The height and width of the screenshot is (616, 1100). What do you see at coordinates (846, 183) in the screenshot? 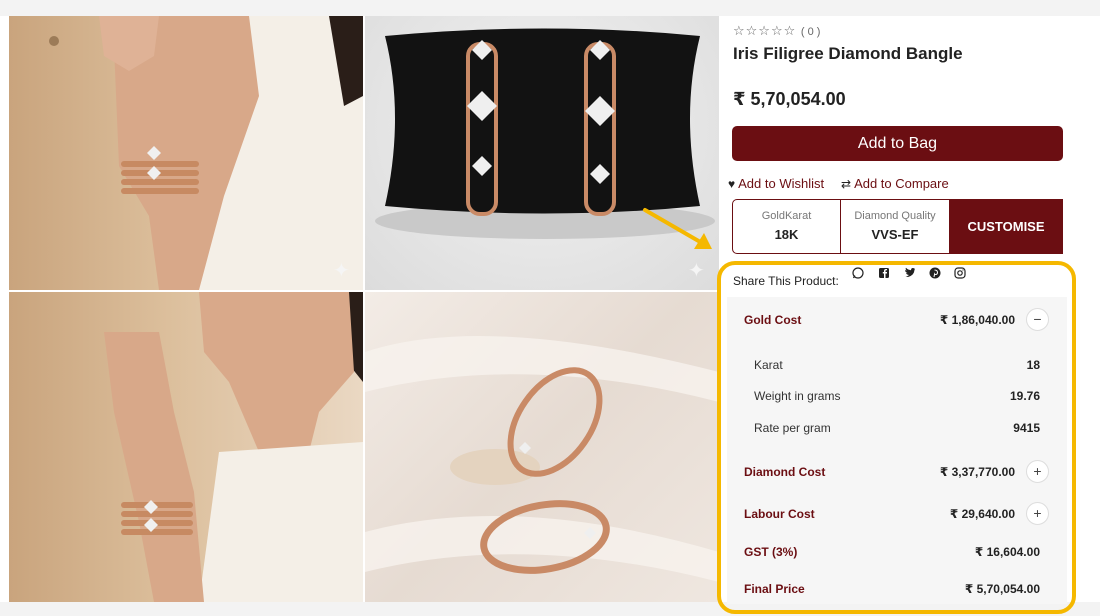
I see `compare-arrows-icon: ⇄` at bounding box center [846, 183].